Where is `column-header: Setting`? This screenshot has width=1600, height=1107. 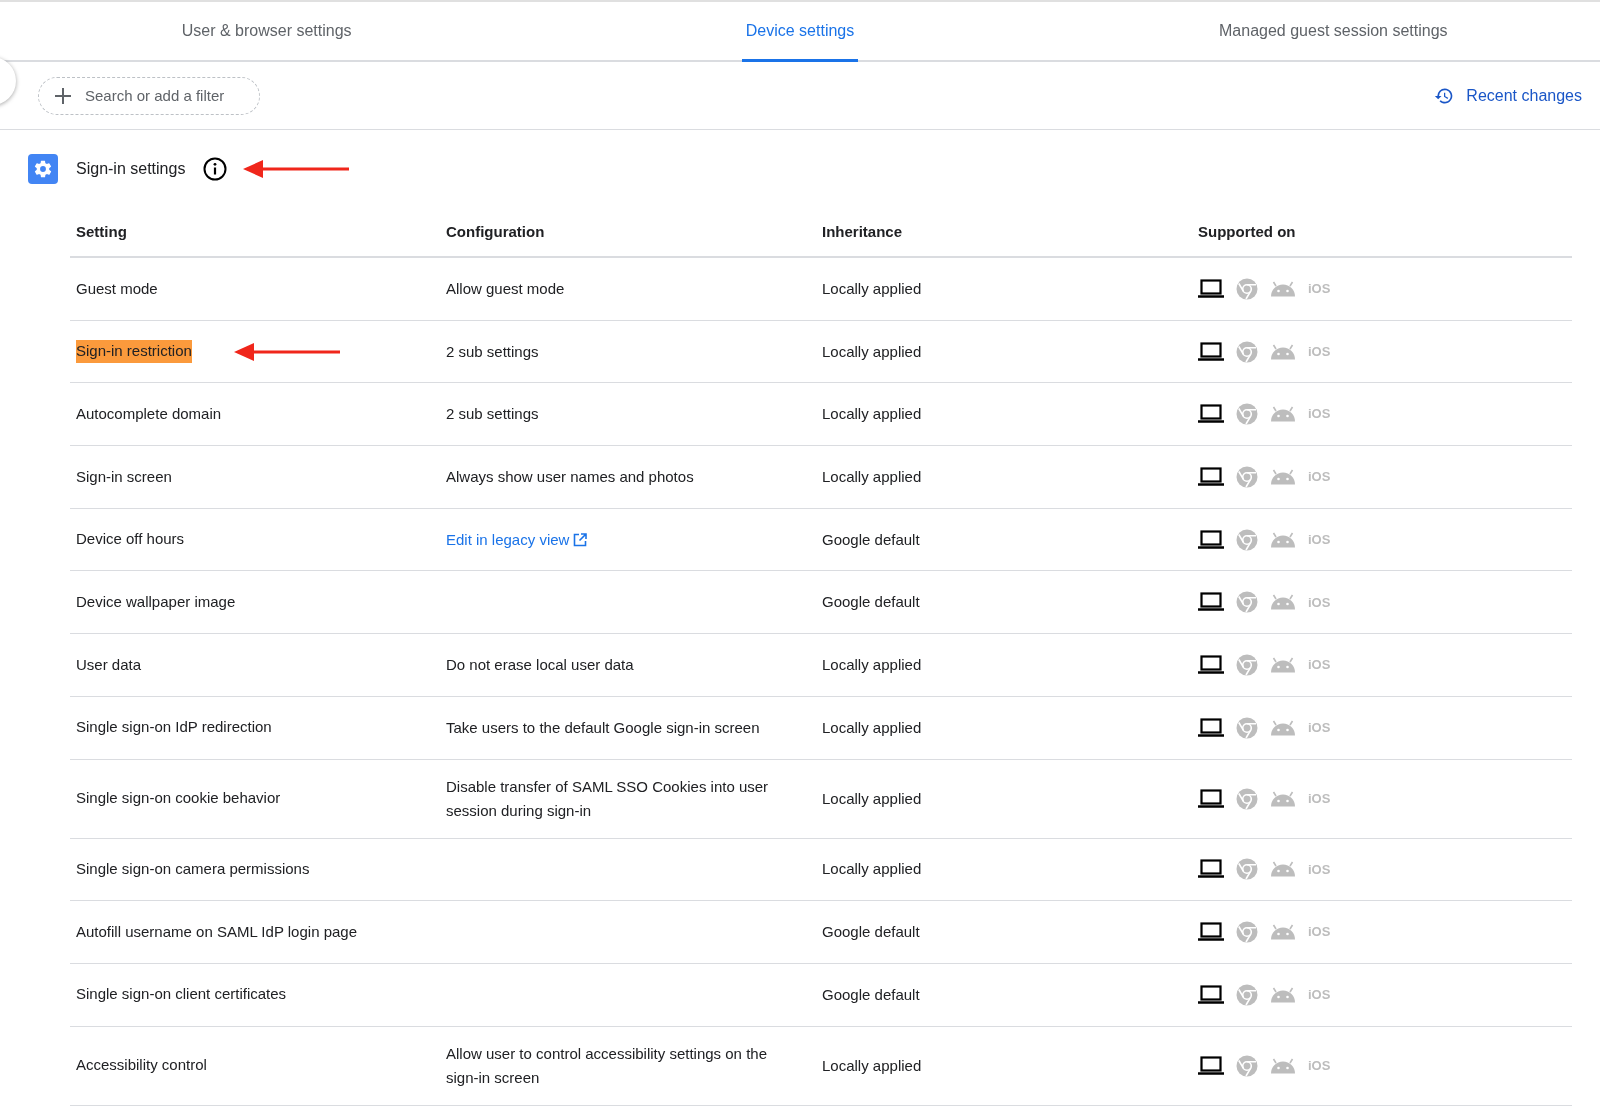 column-header: Setting is located at coordinates (101, 231).